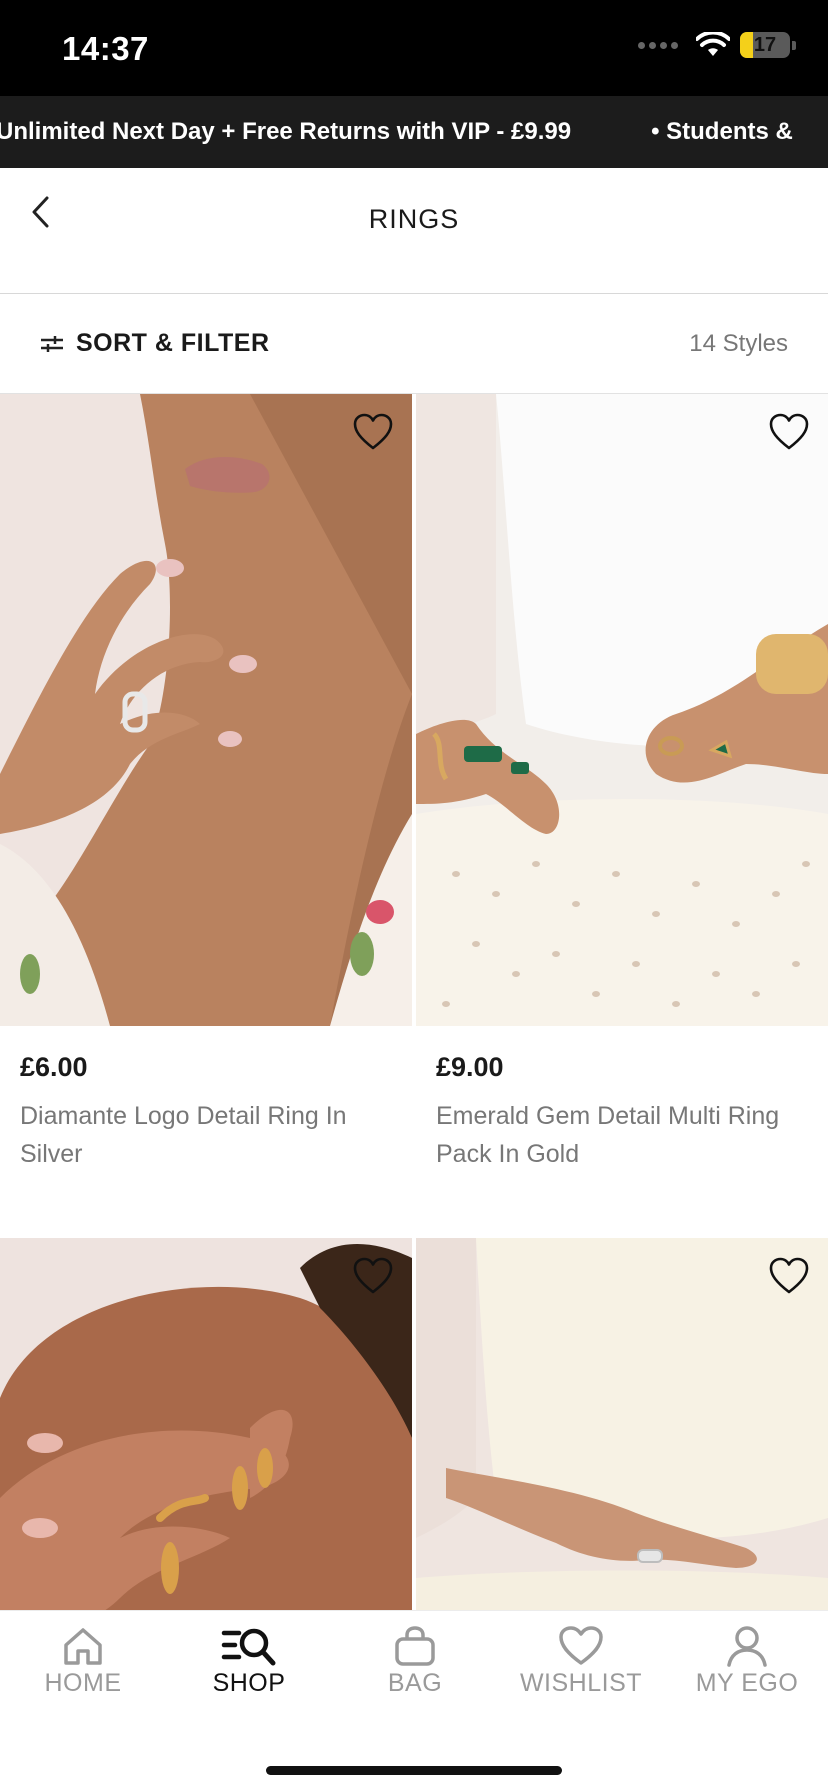 The height and width of the screenshot is (1792, 828). I want to click on sort-filter-button: SORT & FILTER, so click(155, 343).